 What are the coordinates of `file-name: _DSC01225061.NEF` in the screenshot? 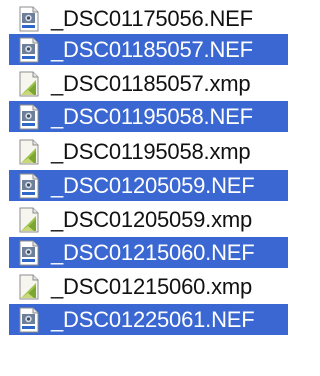 It's located at (153, 319).